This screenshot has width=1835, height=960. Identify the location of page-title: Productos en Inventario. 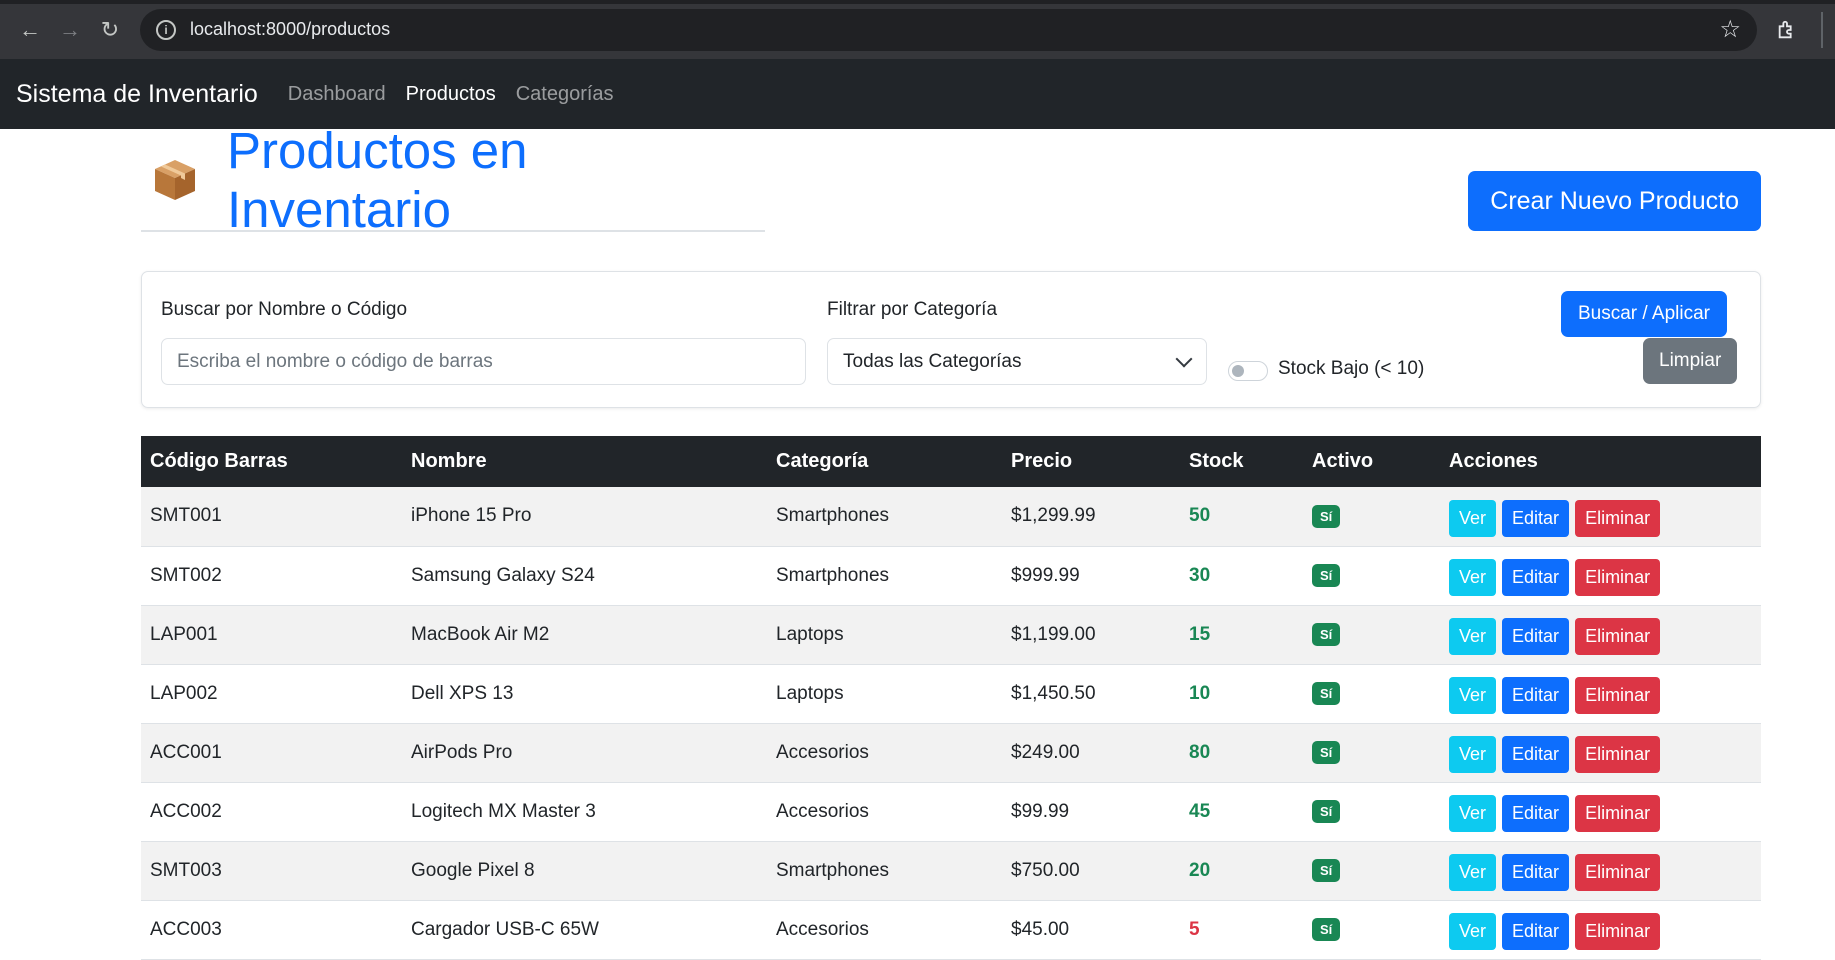
(377, 179).